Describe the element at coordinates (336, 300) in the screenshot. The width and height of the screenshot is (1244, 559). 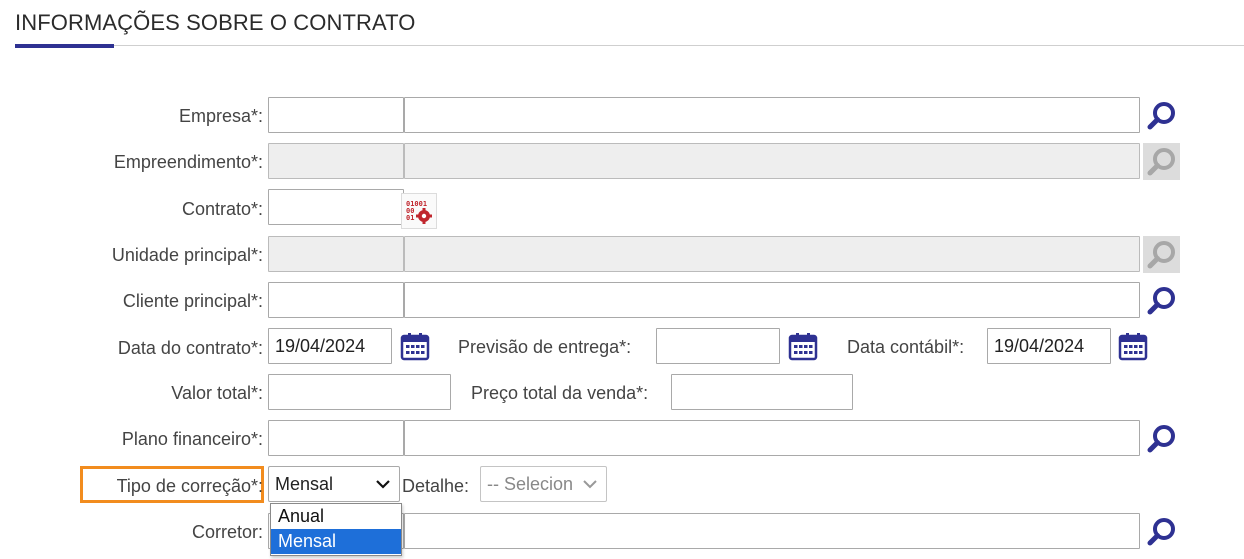
I see `cliente-code-input` at that location.